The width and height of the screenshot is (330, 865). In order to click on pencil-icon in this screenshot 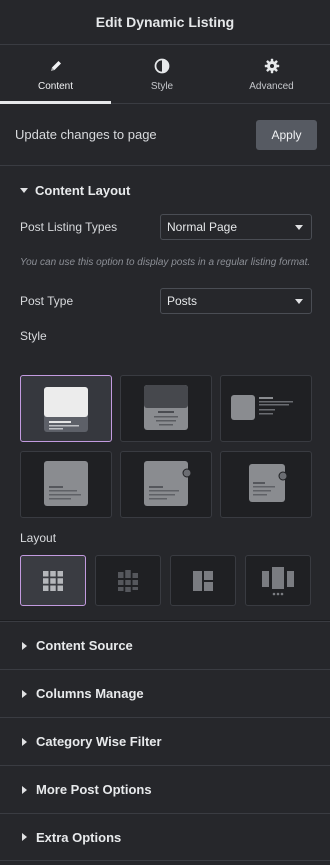, I will do `click(56, 66)`.